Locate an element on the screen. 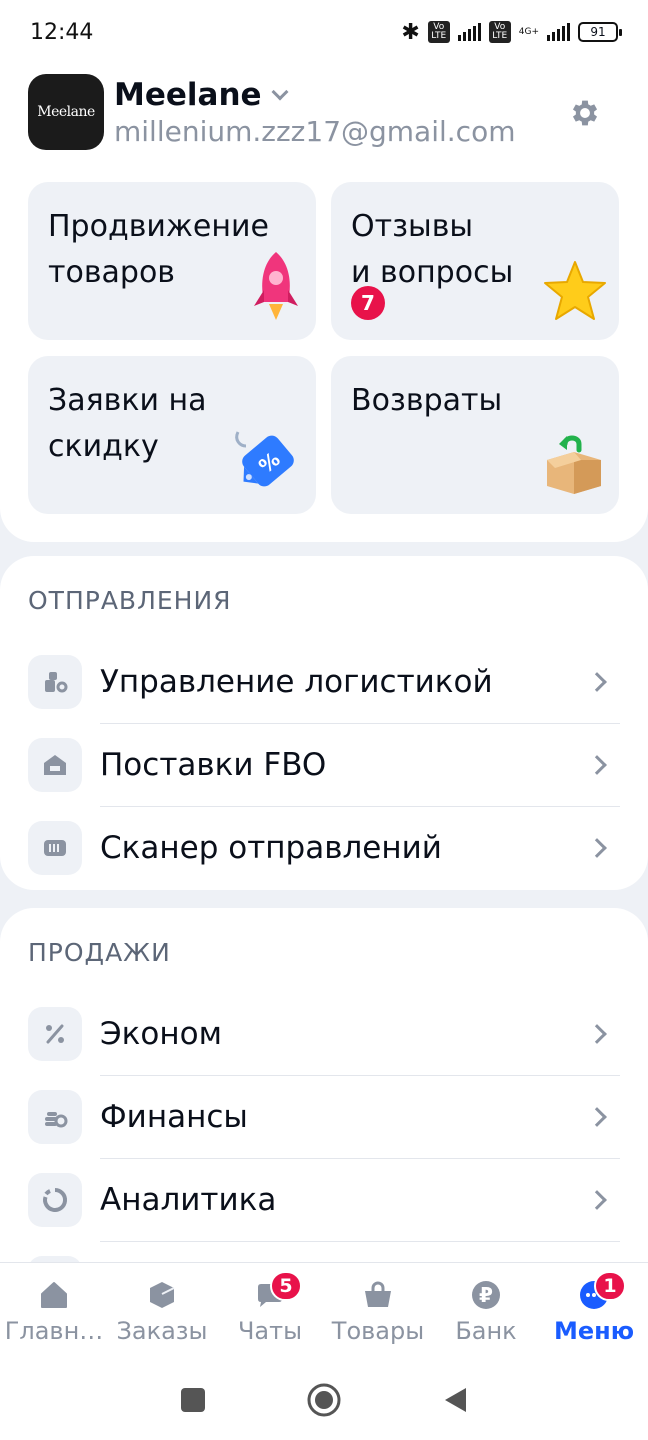  ruble-icon: ₽ is located at coordinates (486, 1295).